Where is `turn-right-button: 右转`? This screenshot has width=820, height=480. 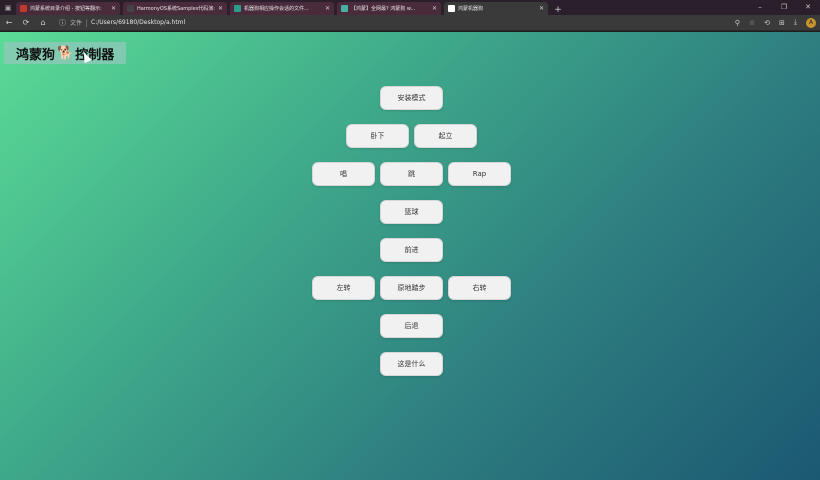 turn-right-button: 右转 is located at coordinates (479, 288).